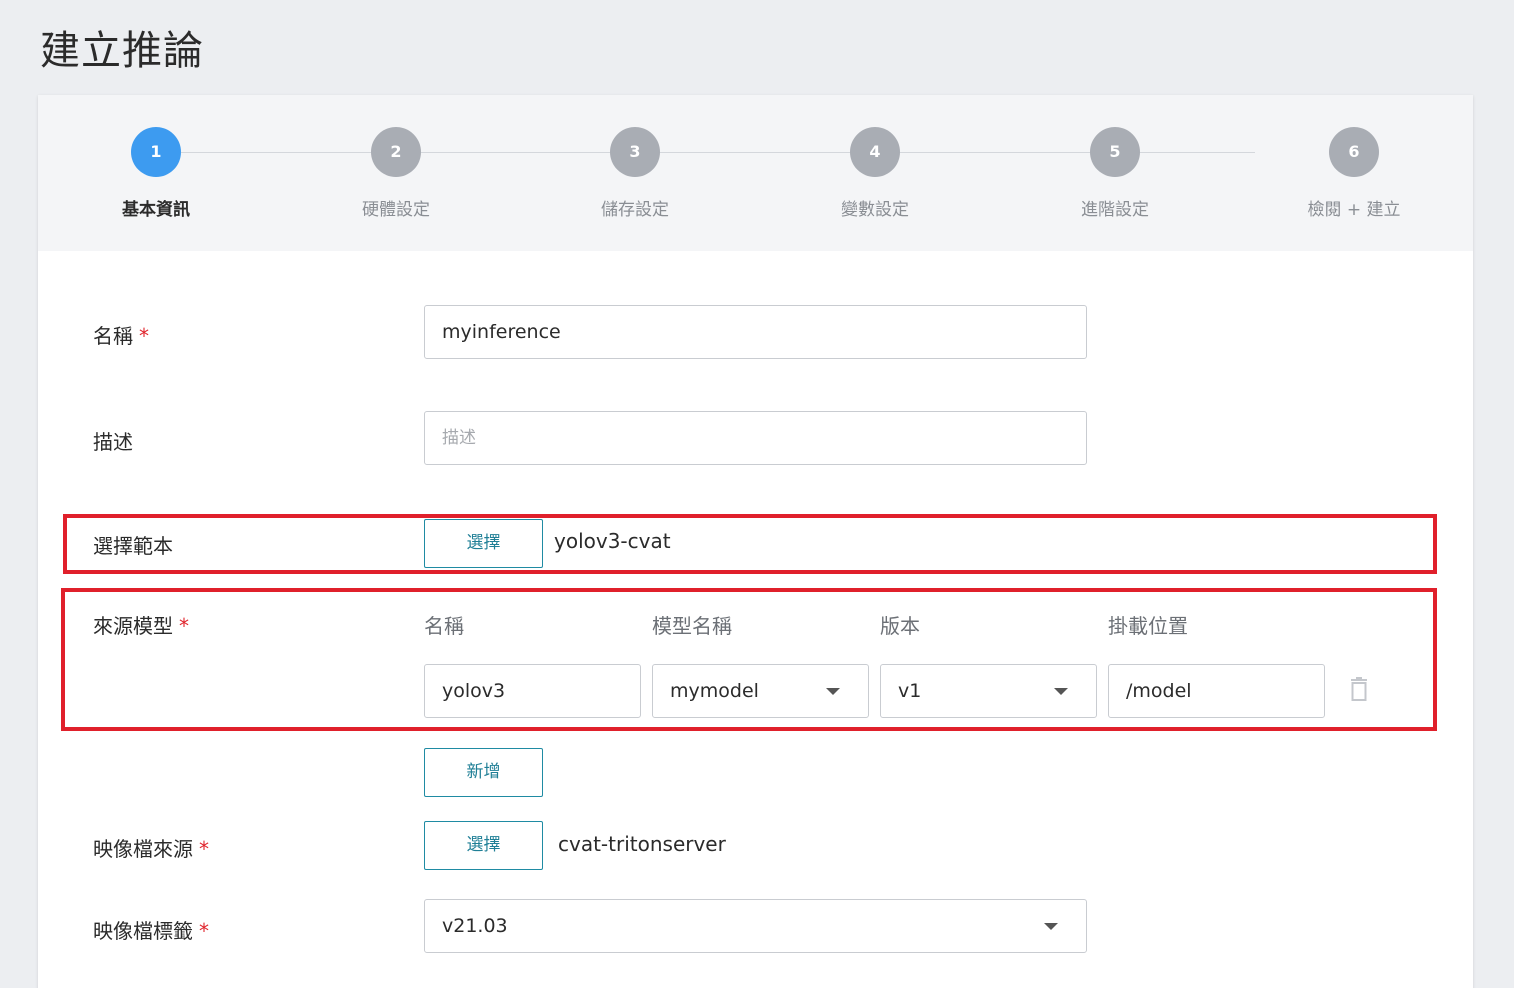  What do you see at coordinates (156, 152) in the screenshot?
I see `step-number: 1` at bounding box center [156, 152].